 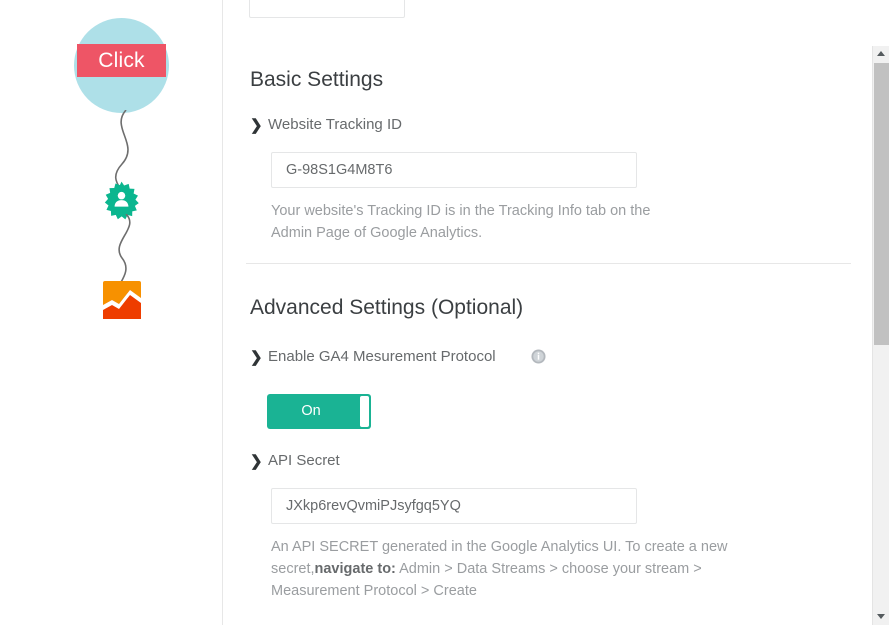 I want to click on api-secret-help-bold: navigate to:, so click(x=355, y=569).